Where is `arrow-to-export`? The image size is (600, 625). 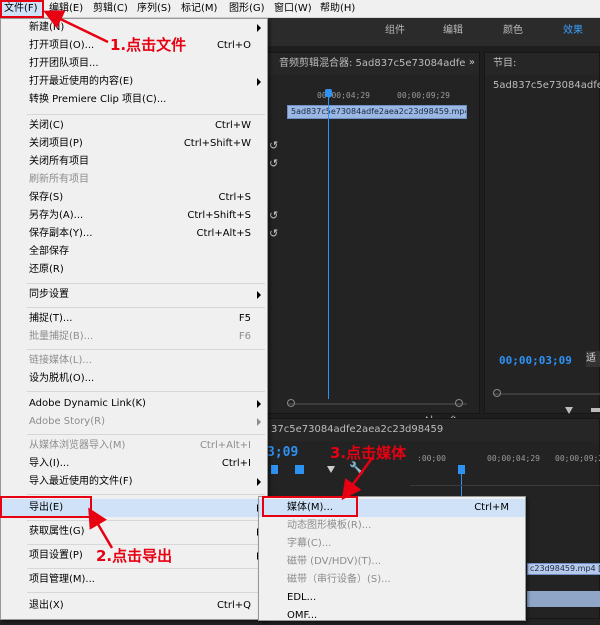 arrow-to-export is located at coordinates (101, 528).